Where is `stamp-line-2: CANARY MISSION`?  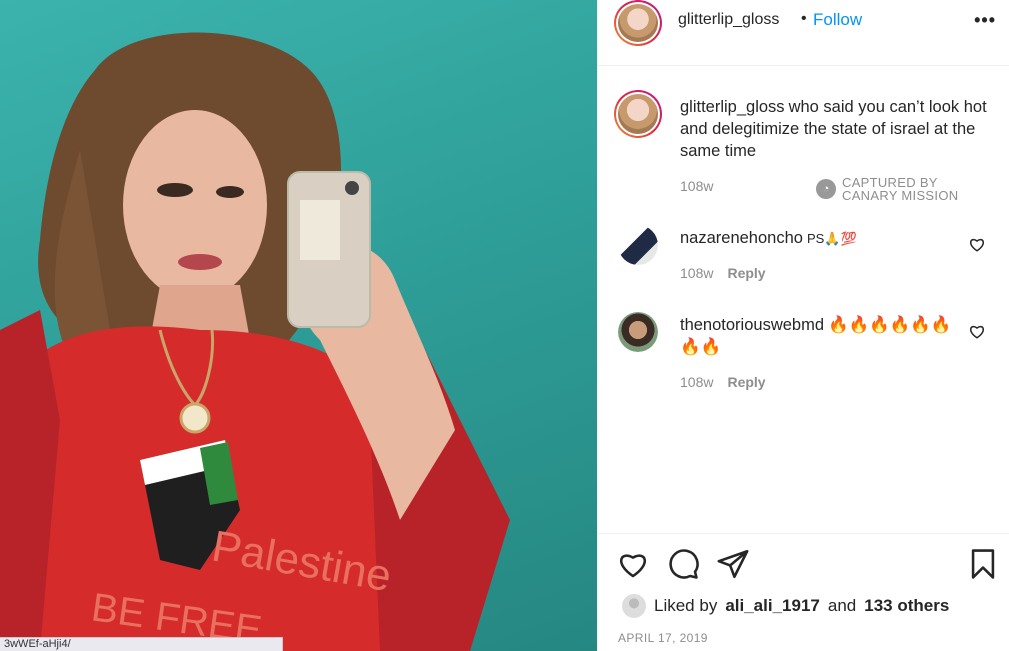 stamp-line-2: CANARY MISSION is located at coordinates (900, 195).